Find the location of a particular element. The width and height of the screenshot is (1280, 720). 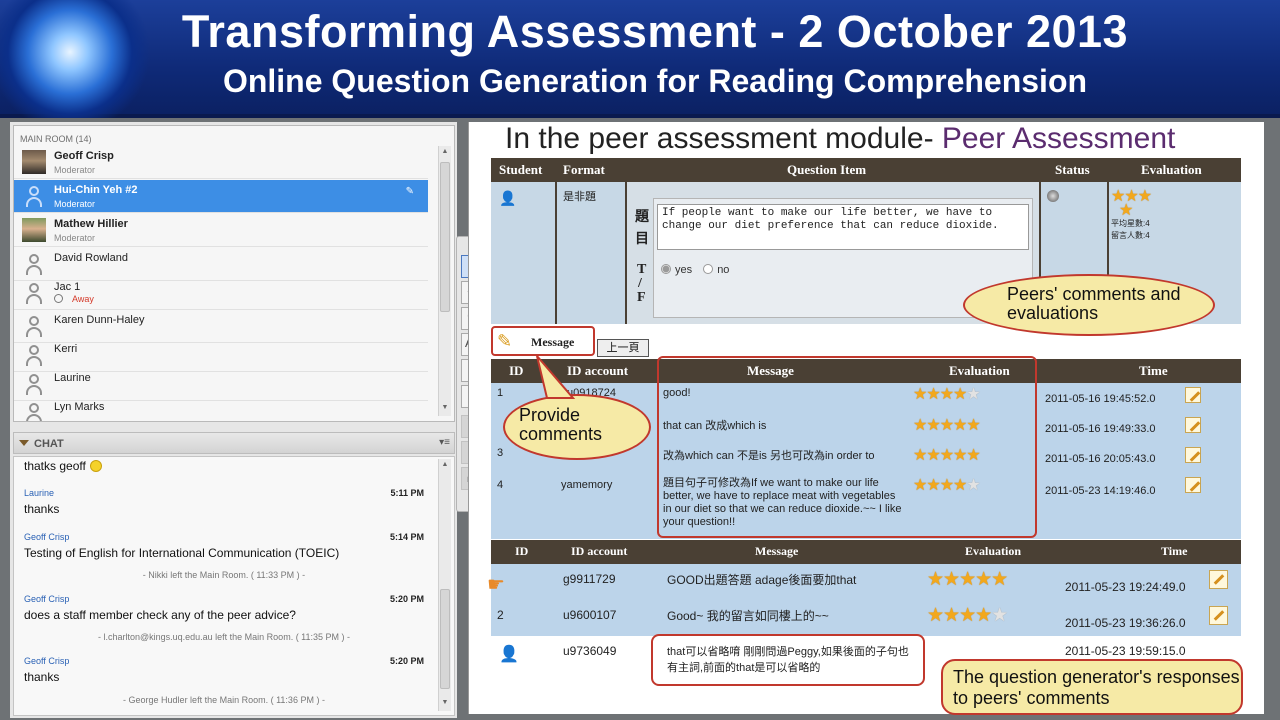

col-status: Status is located at coordinates (1072, 169).